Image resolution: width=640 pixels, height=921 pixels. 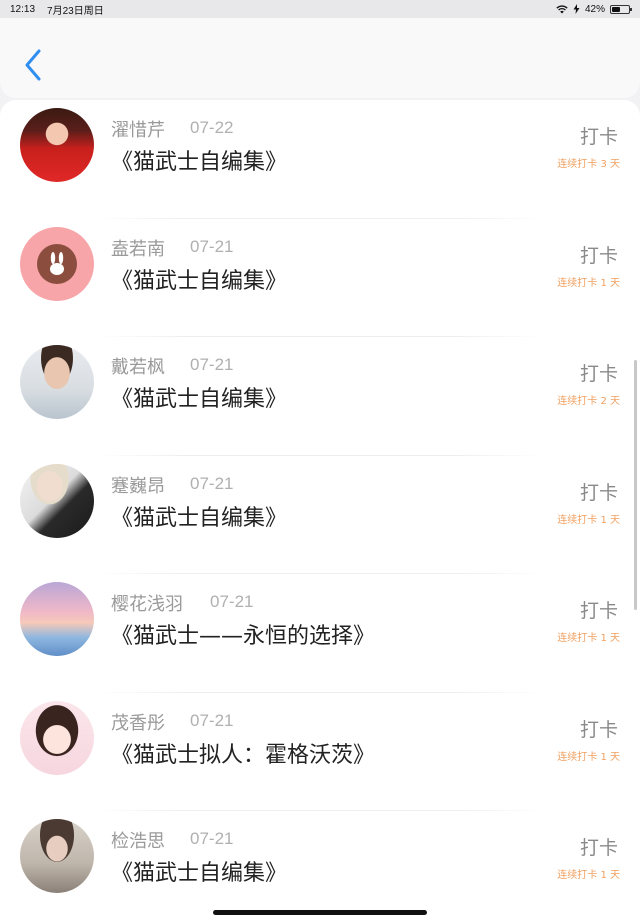 What do you see at coordinates (320, 912) in the screenshot?
I see `home-indicator` at bounding box center [320, 912].